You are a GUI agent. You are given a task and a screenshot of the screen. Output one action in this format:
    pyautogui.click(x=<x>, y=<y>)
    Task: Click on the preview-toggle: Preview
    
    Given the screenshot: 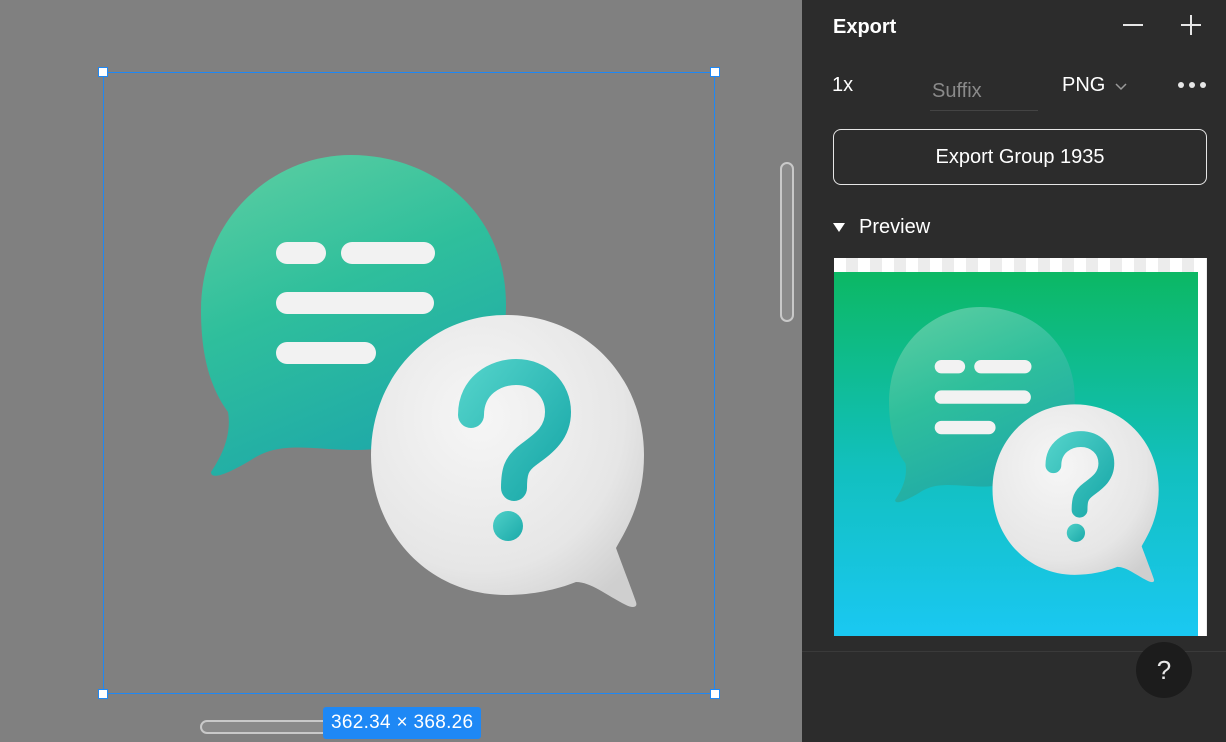 What is the action you would take?
    pyautogui.click(x=881, y=227)
    